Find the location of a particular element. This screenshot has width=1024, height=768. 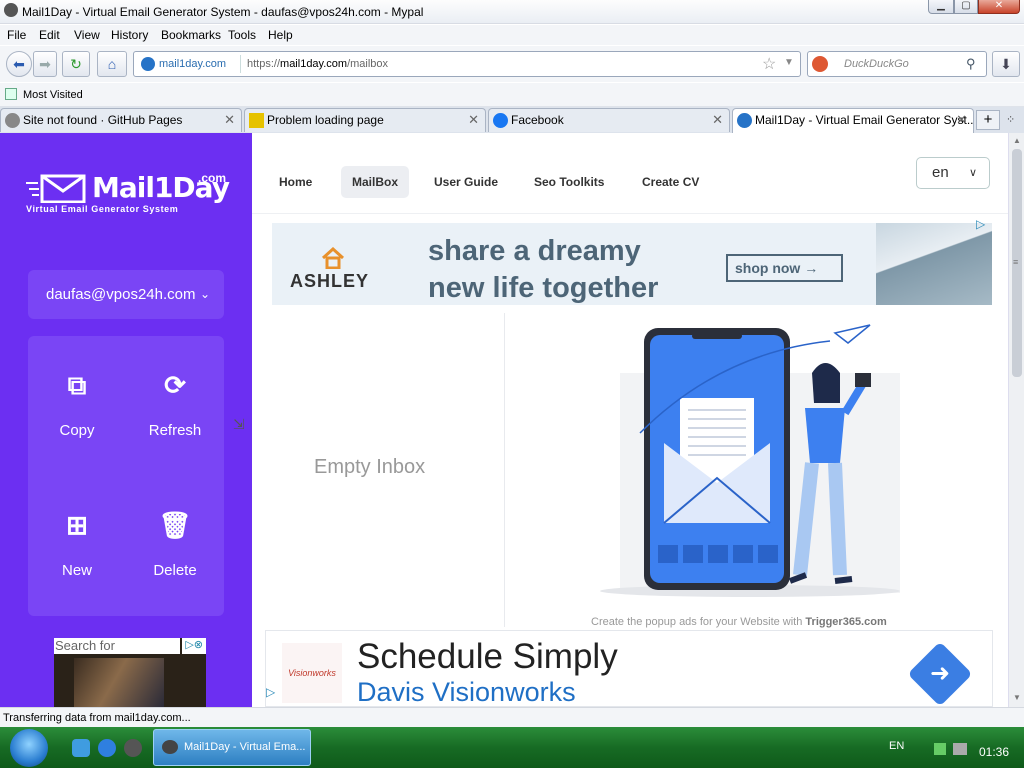

house-icon is located at coordinates (333, 258).